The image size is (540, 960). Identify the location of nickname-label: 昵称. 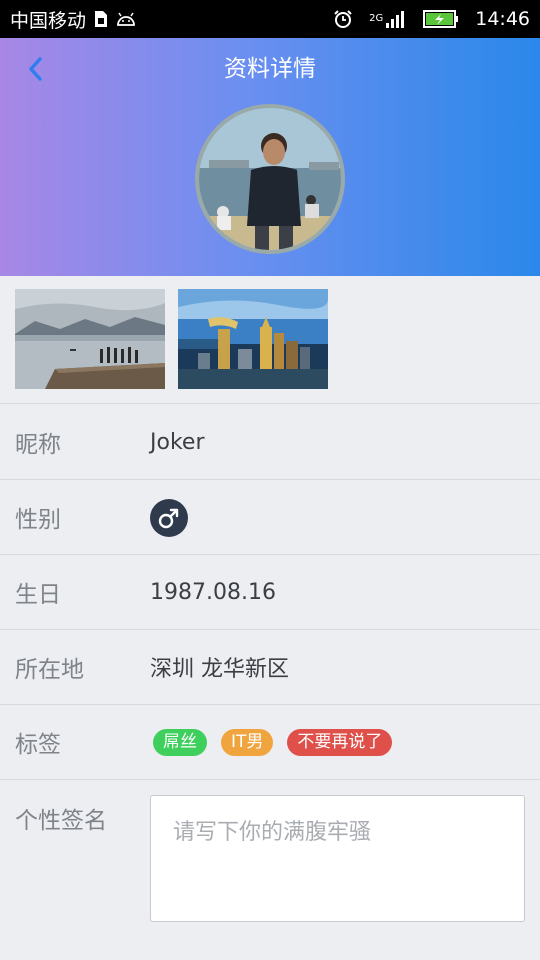
(38, 445).